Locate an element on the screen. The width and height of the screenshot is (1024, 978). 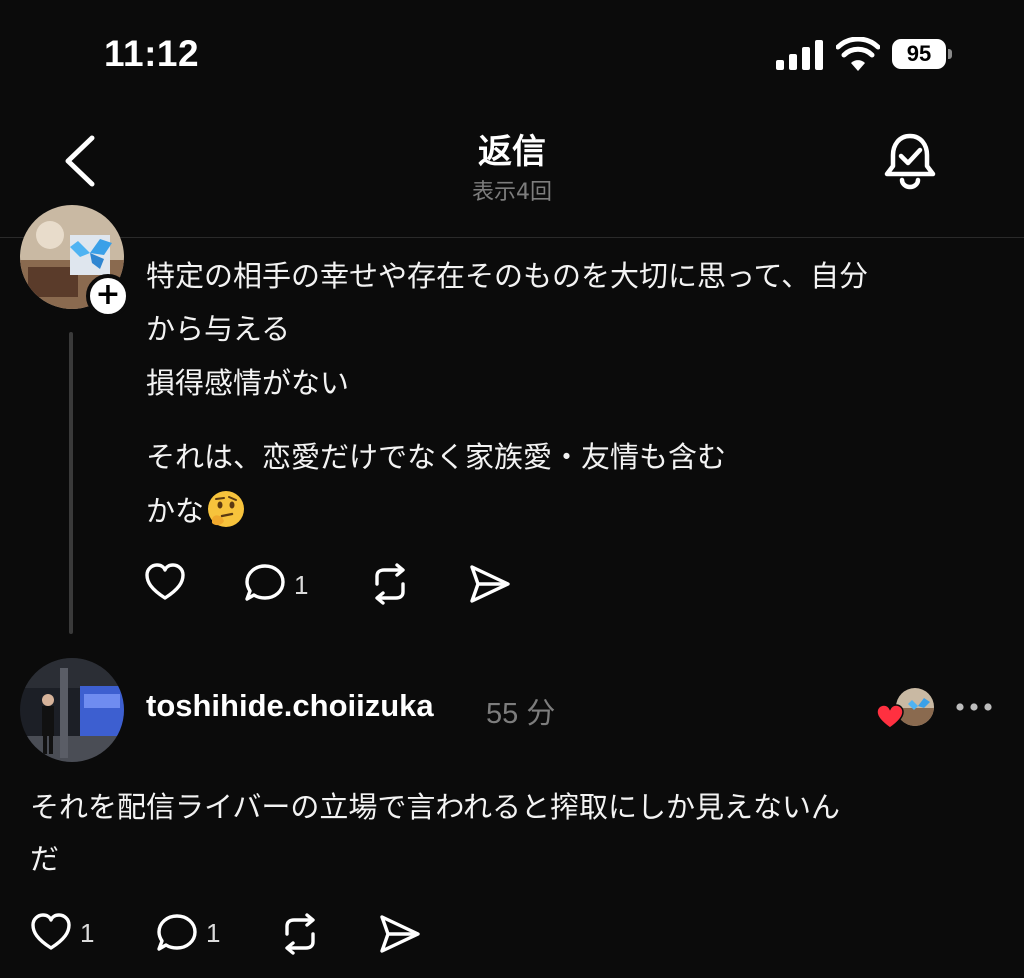
more-options-icon is located at coordinates (974, 707).